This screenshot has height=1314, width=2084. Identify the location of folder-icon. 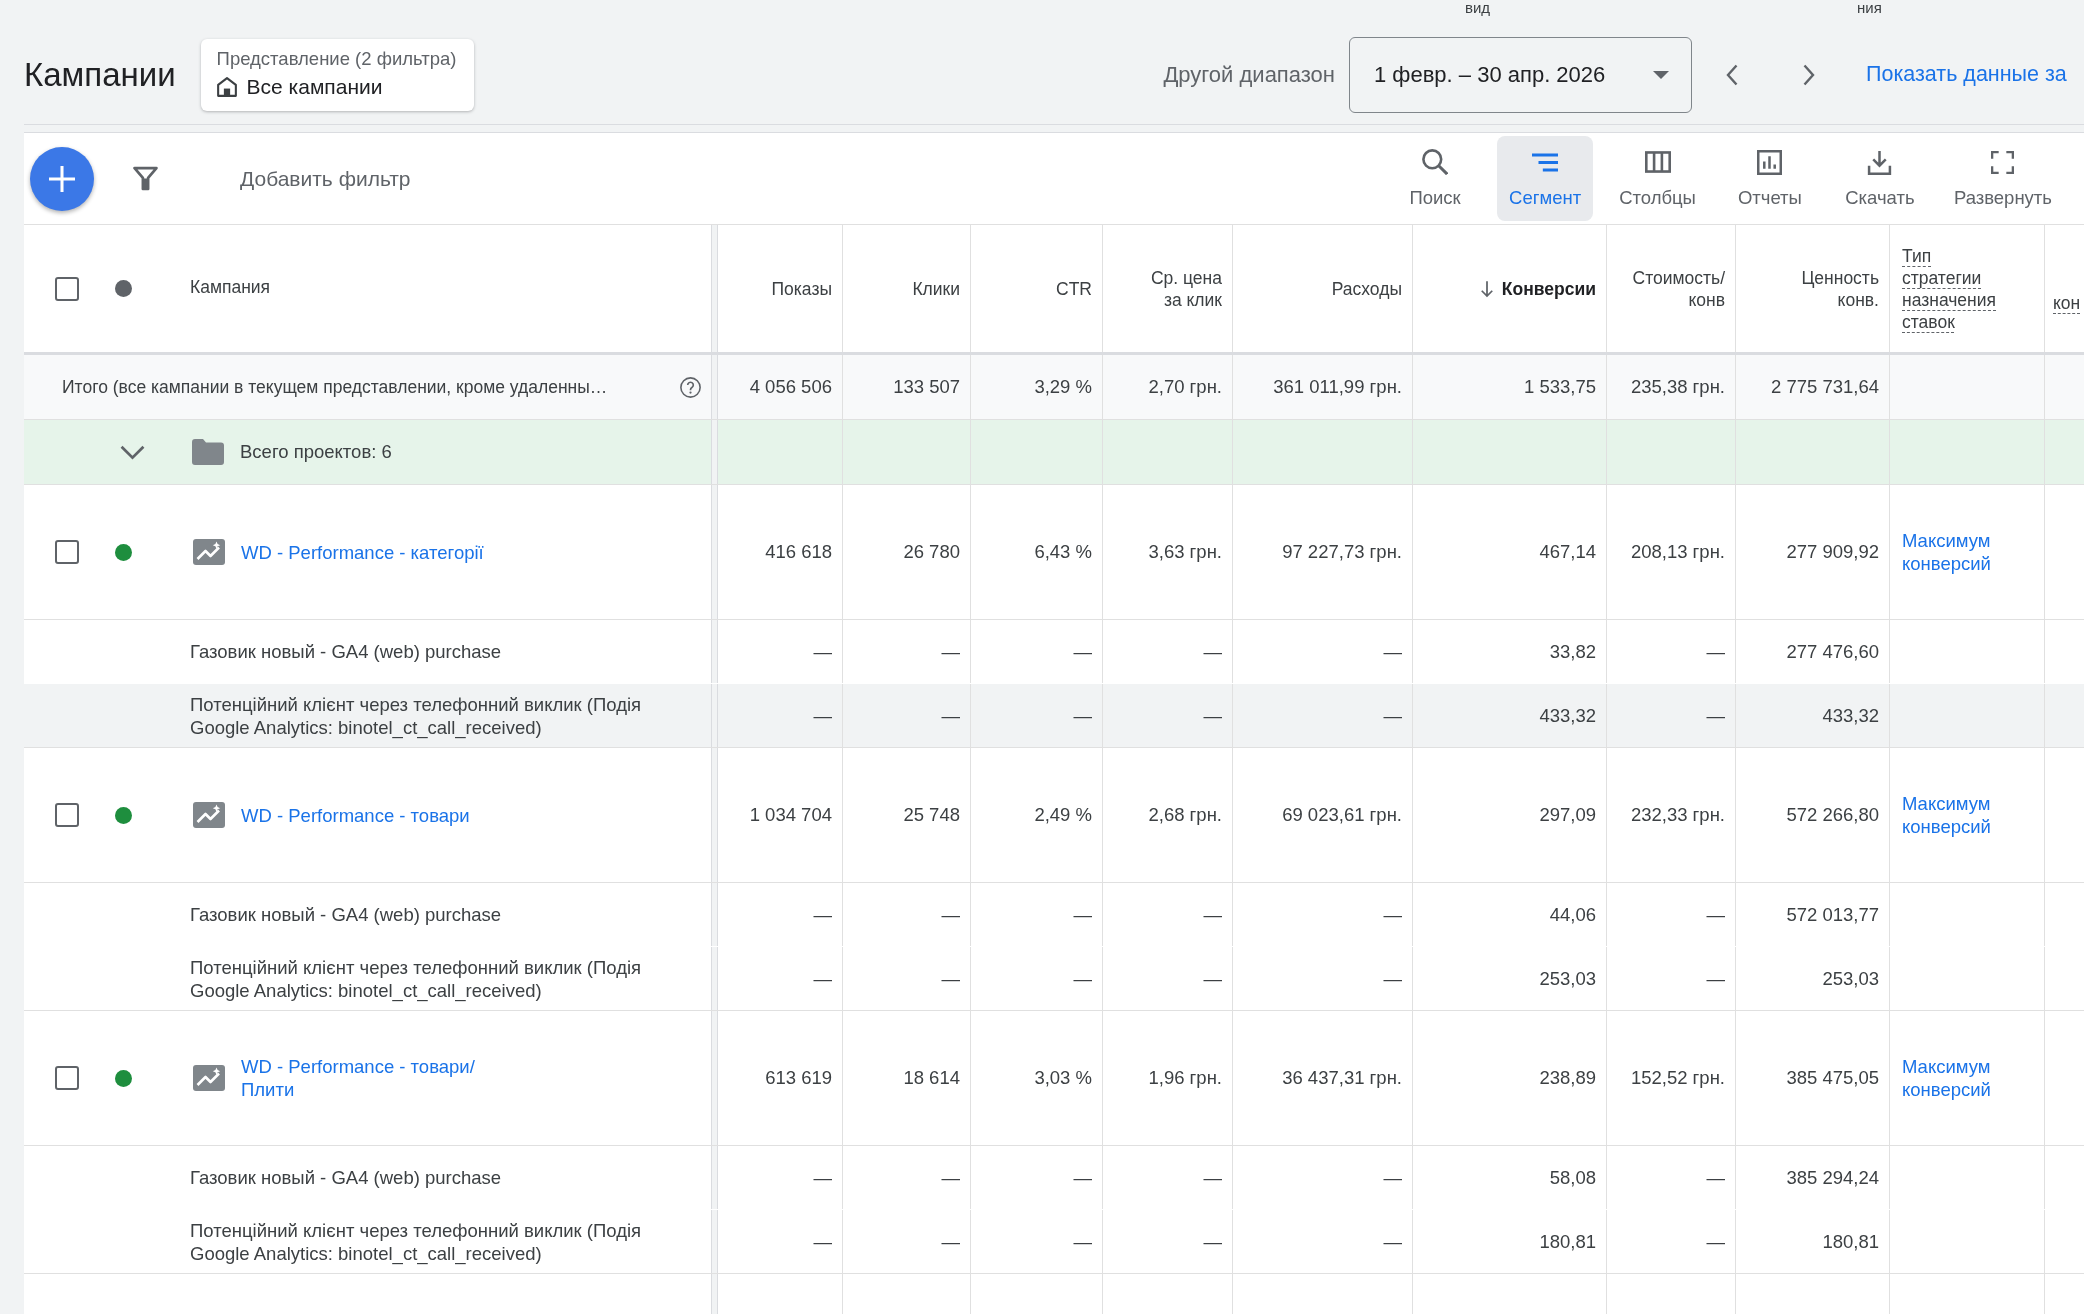
(208, 452).